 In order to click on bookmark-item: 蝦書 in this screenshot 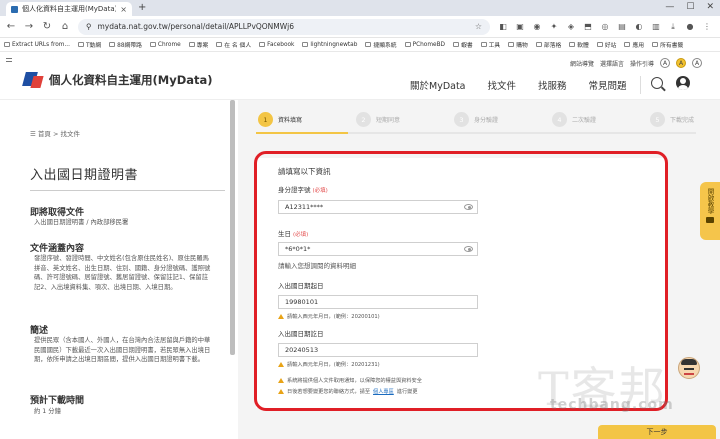, I will do `click(463, 44)`.